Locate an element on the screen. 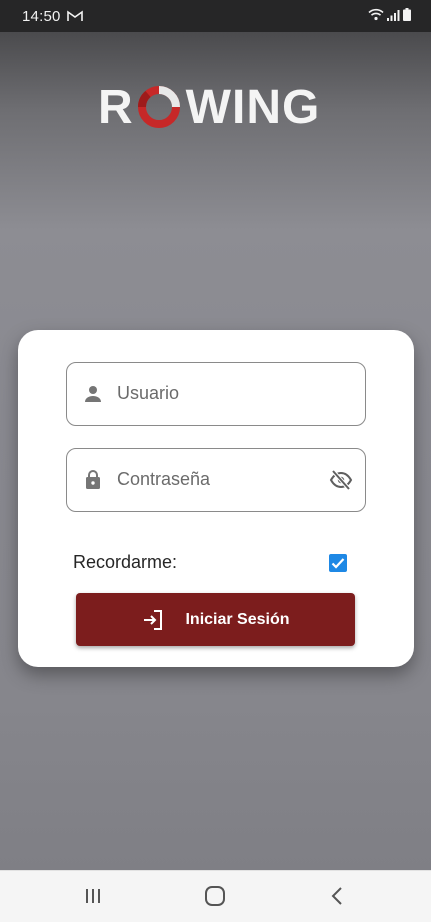 The image size is (431, 922). logo-letter-r: R is located at coordinates (116, 107).